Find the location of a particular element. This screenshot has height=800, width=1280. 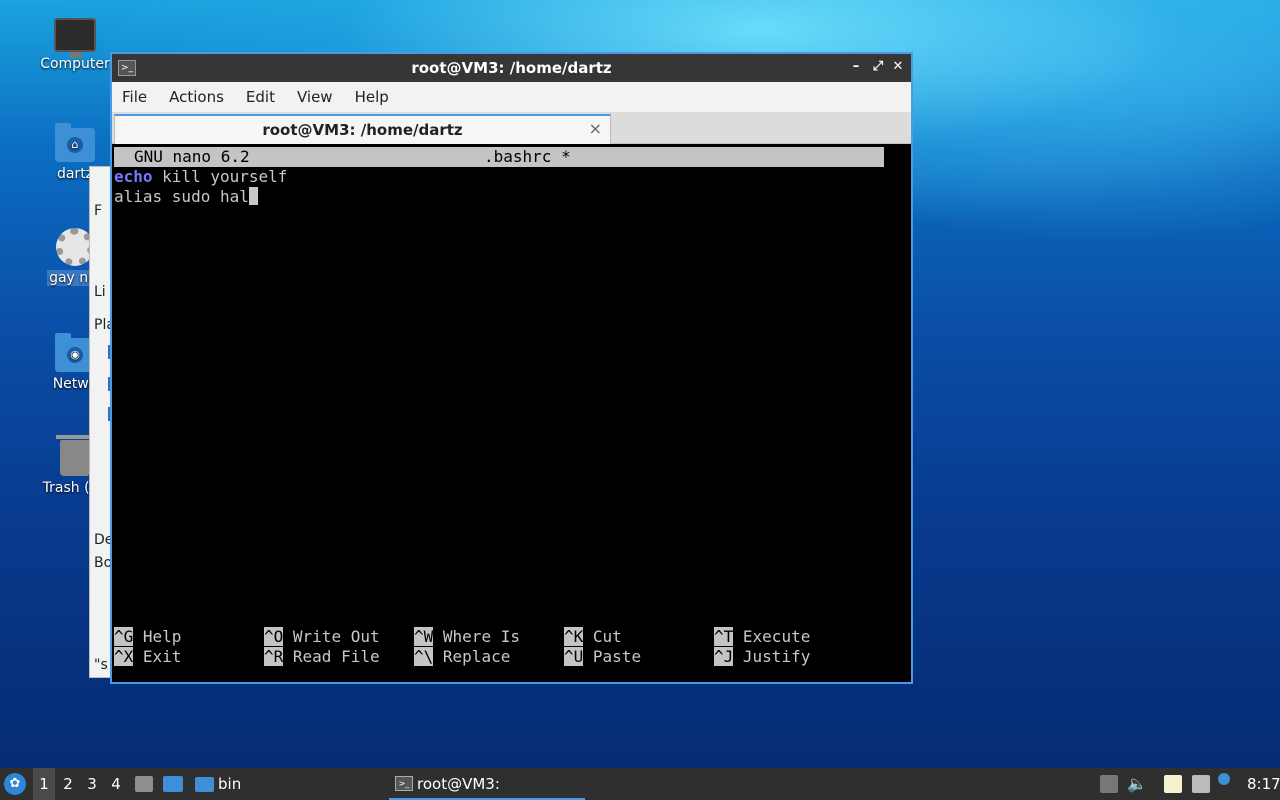

editor-line: alias sudo hal is located at coordinates (186, 197).